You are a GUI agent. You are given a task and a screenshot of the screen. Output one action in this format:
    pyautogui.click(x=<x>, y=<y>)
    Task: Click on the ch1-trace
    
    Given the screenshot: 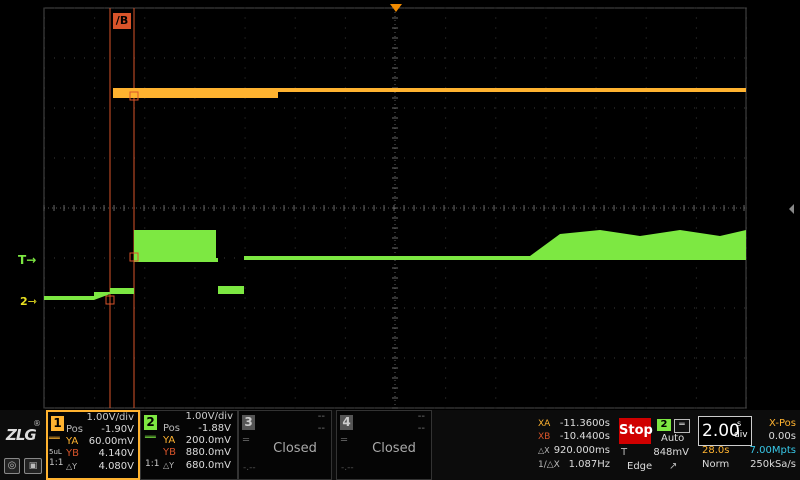 What is the action you would take?
    pyautogui.click(x=429, y=93)
    